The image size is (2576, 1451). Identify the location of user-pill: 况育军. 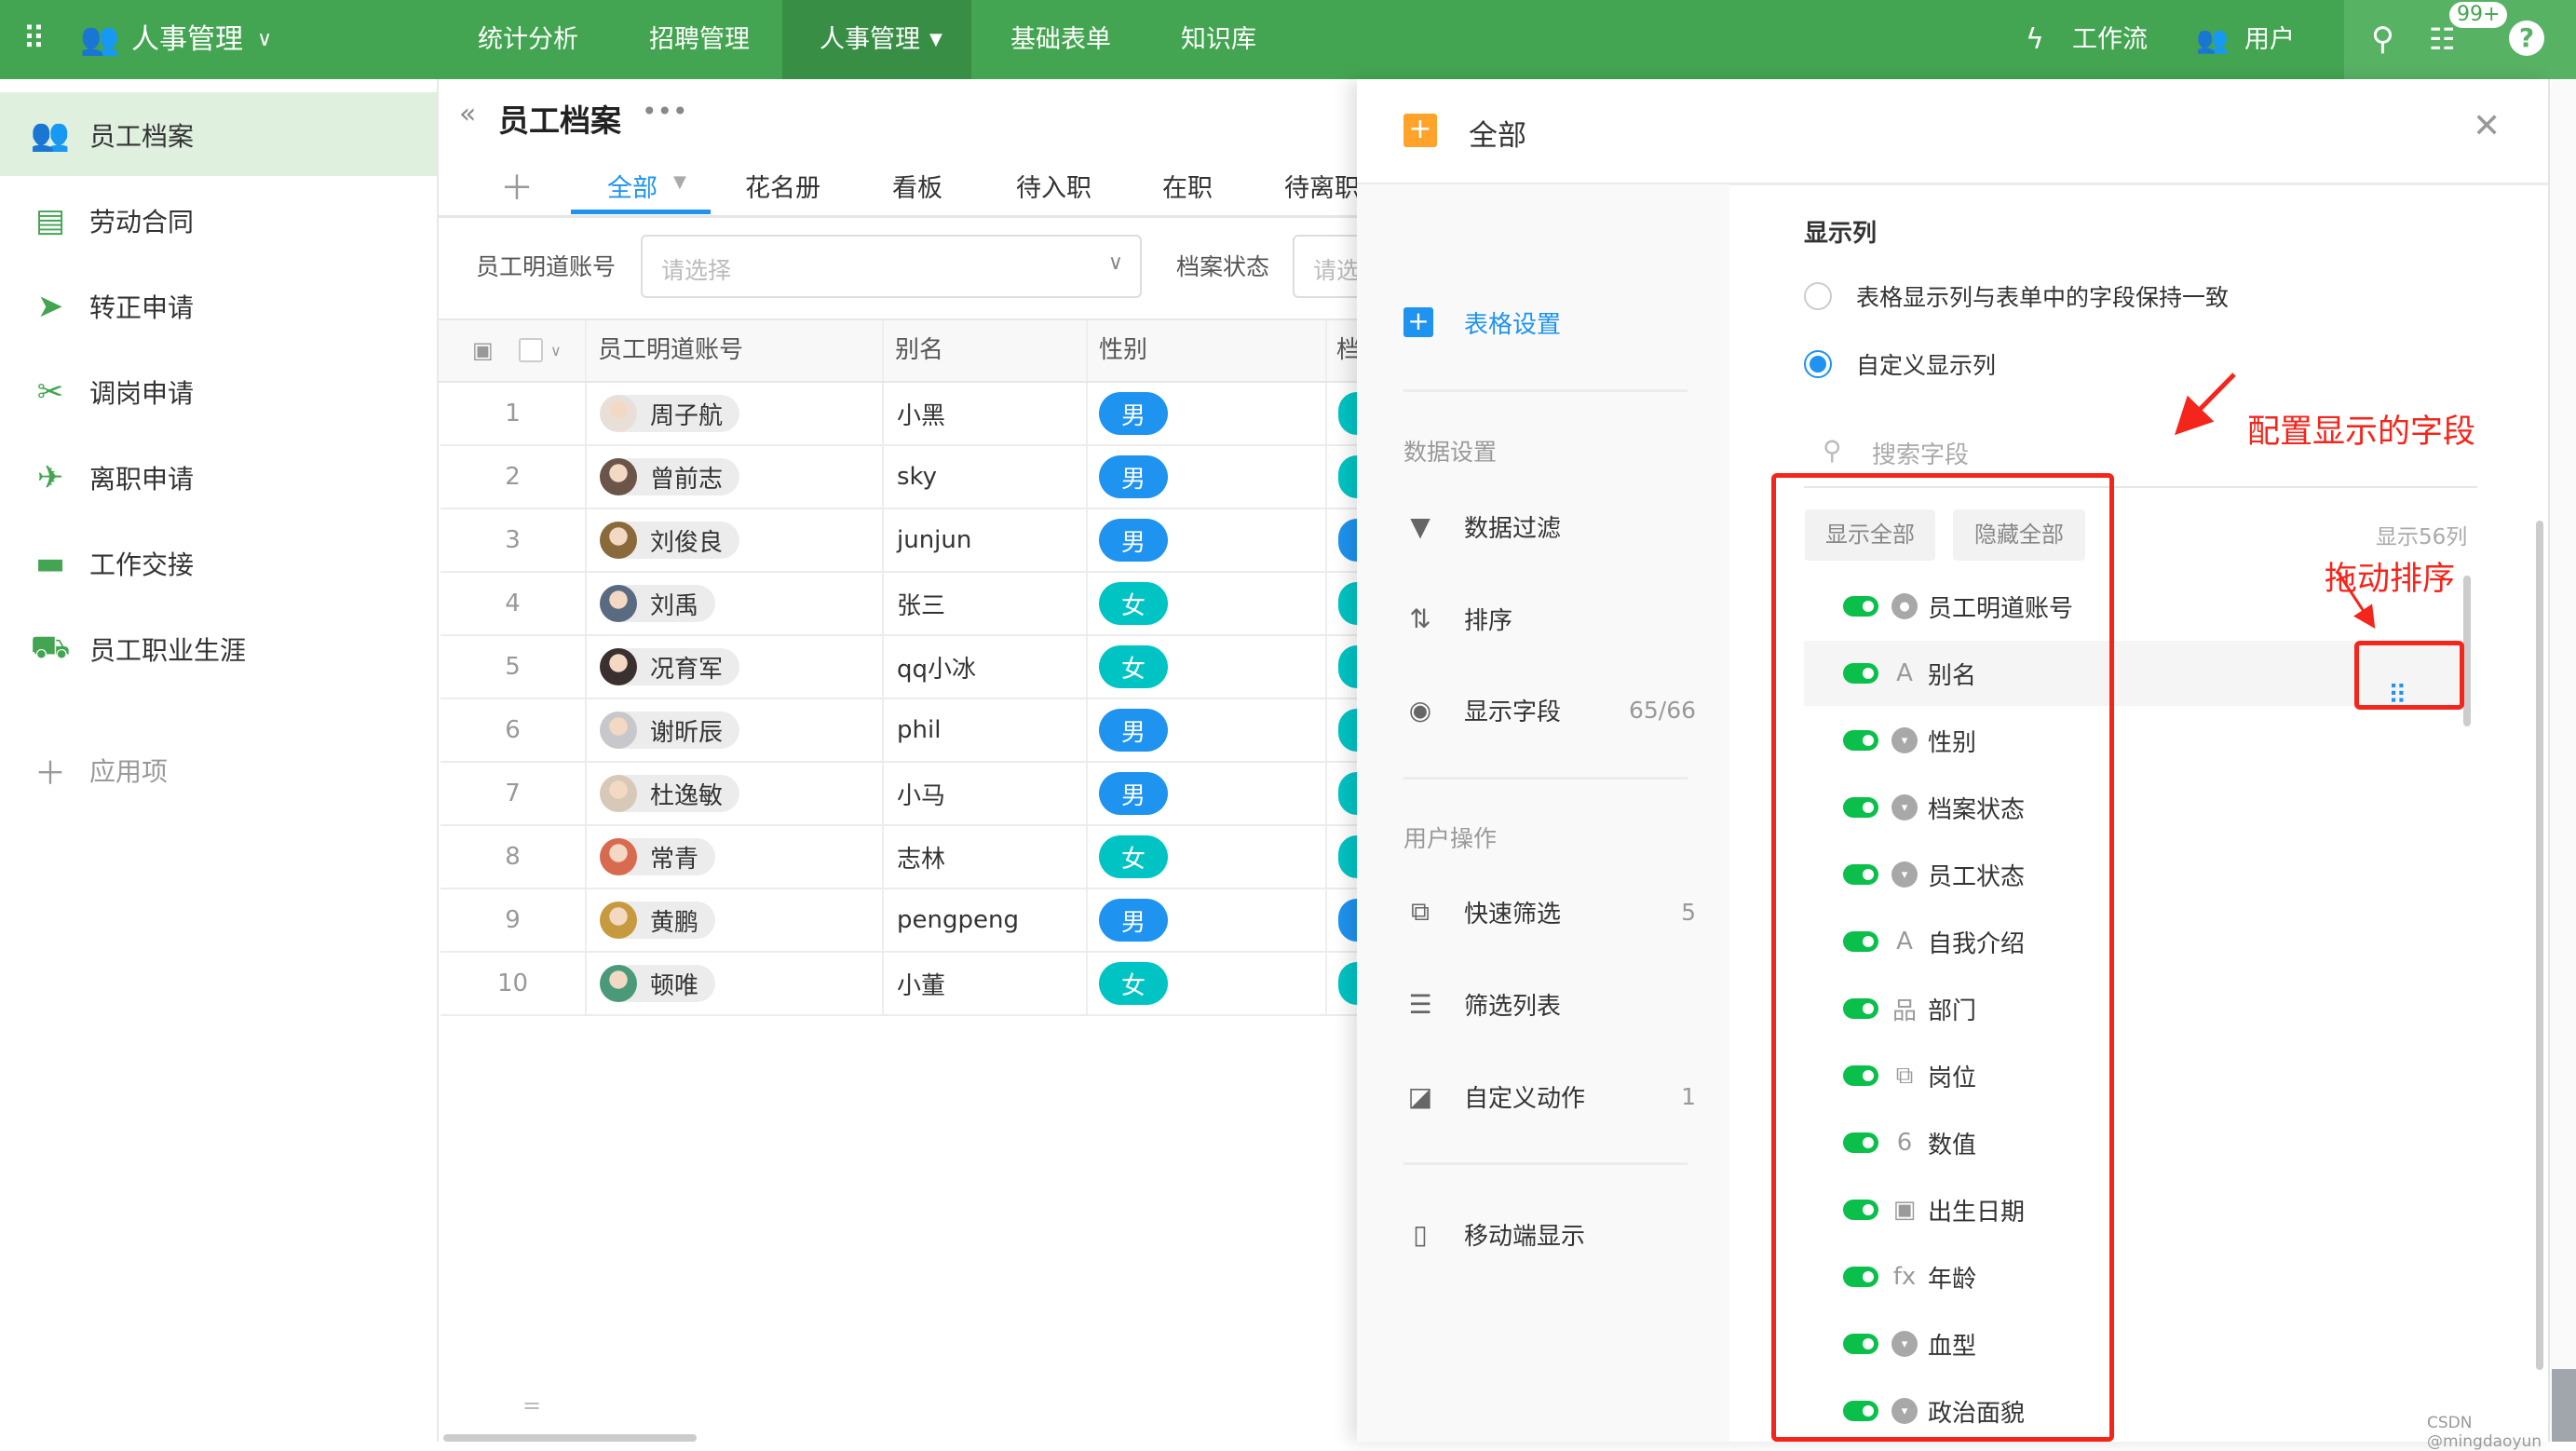
(670, 666).